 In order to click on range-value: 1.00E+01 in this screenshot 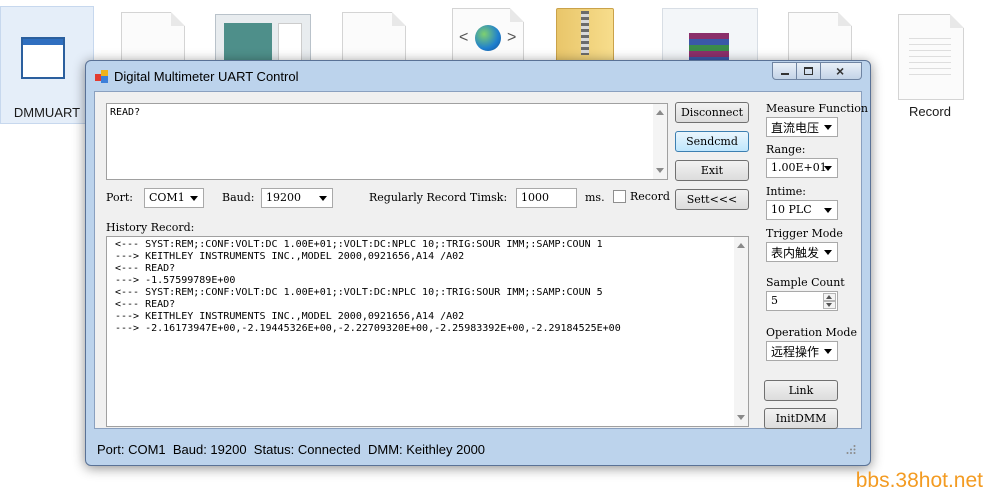, I will do `click(799, 167)`.